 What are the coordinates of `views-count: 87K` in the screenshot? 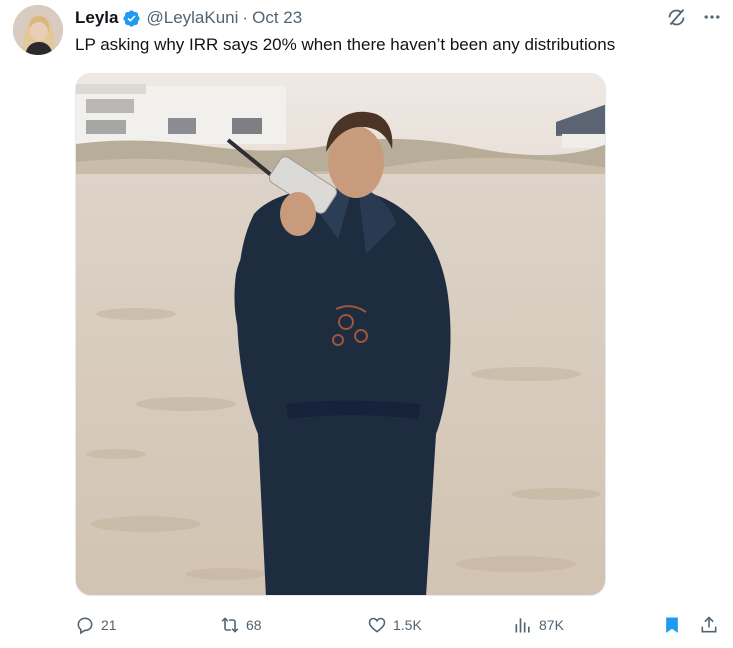 It's located at (551, 625).